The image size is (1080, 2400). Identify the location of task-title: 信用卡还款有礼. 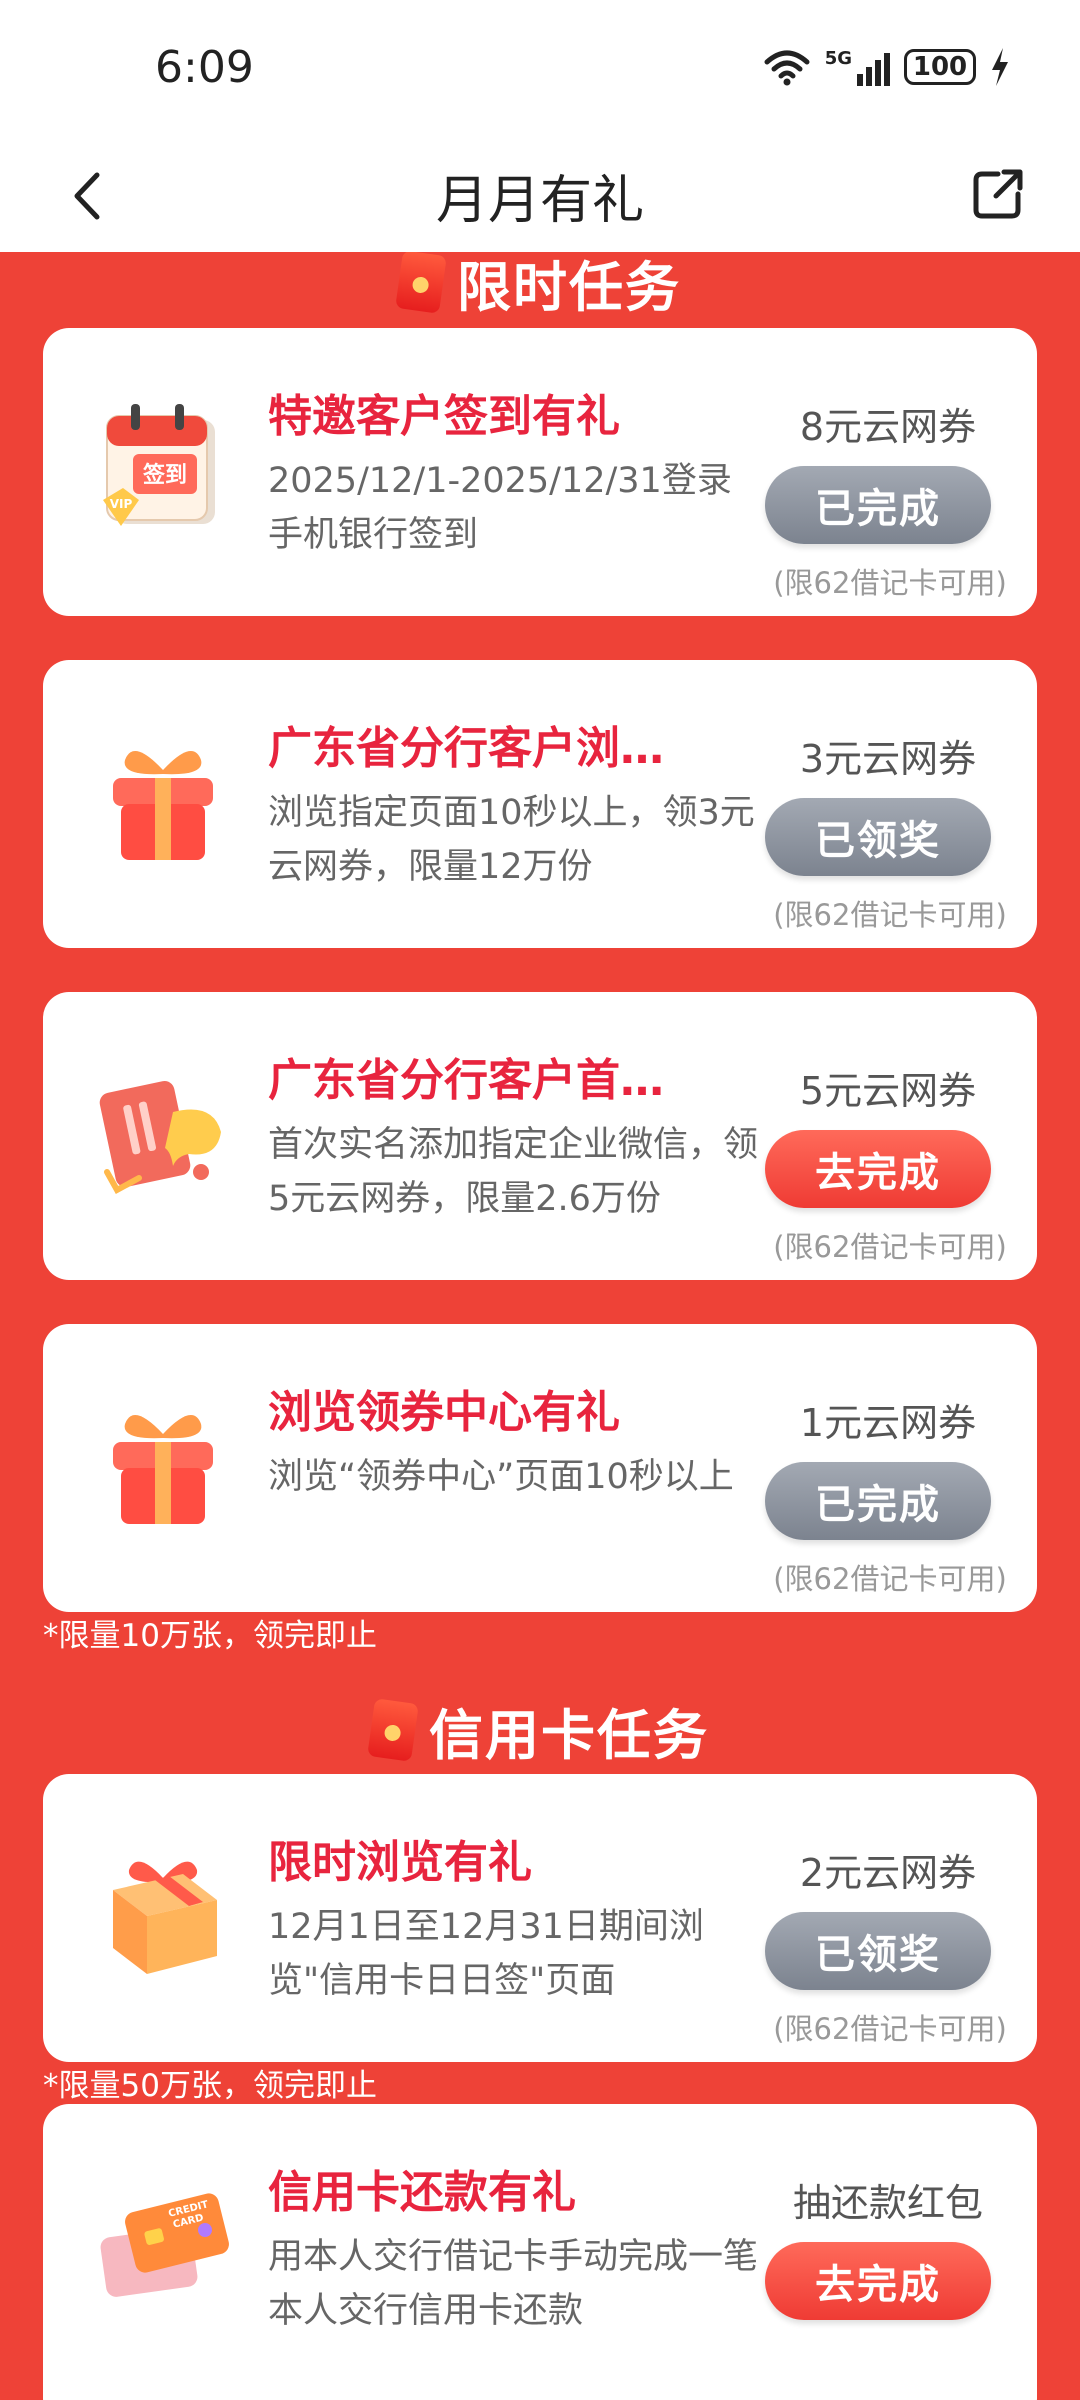
(422, 2192).